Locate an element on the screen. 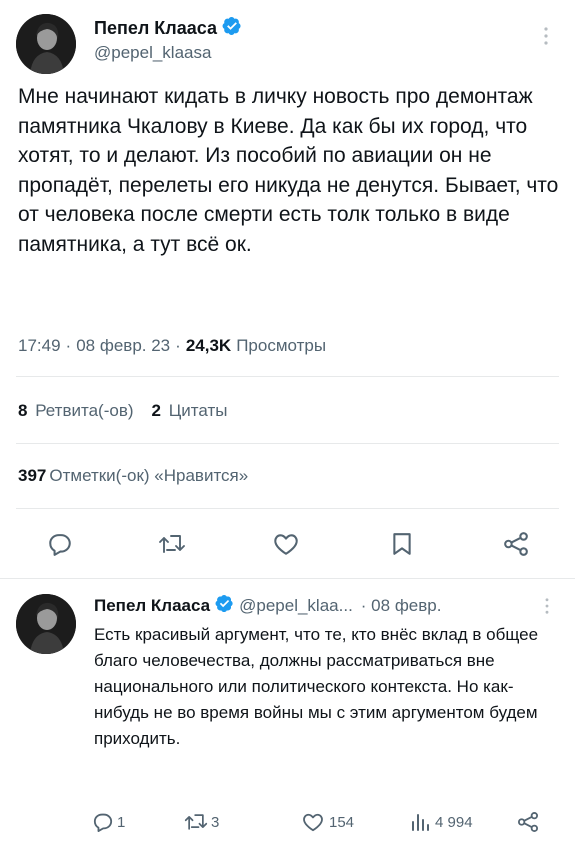  retweets-count: 8 is located at coordinates (23, 410).